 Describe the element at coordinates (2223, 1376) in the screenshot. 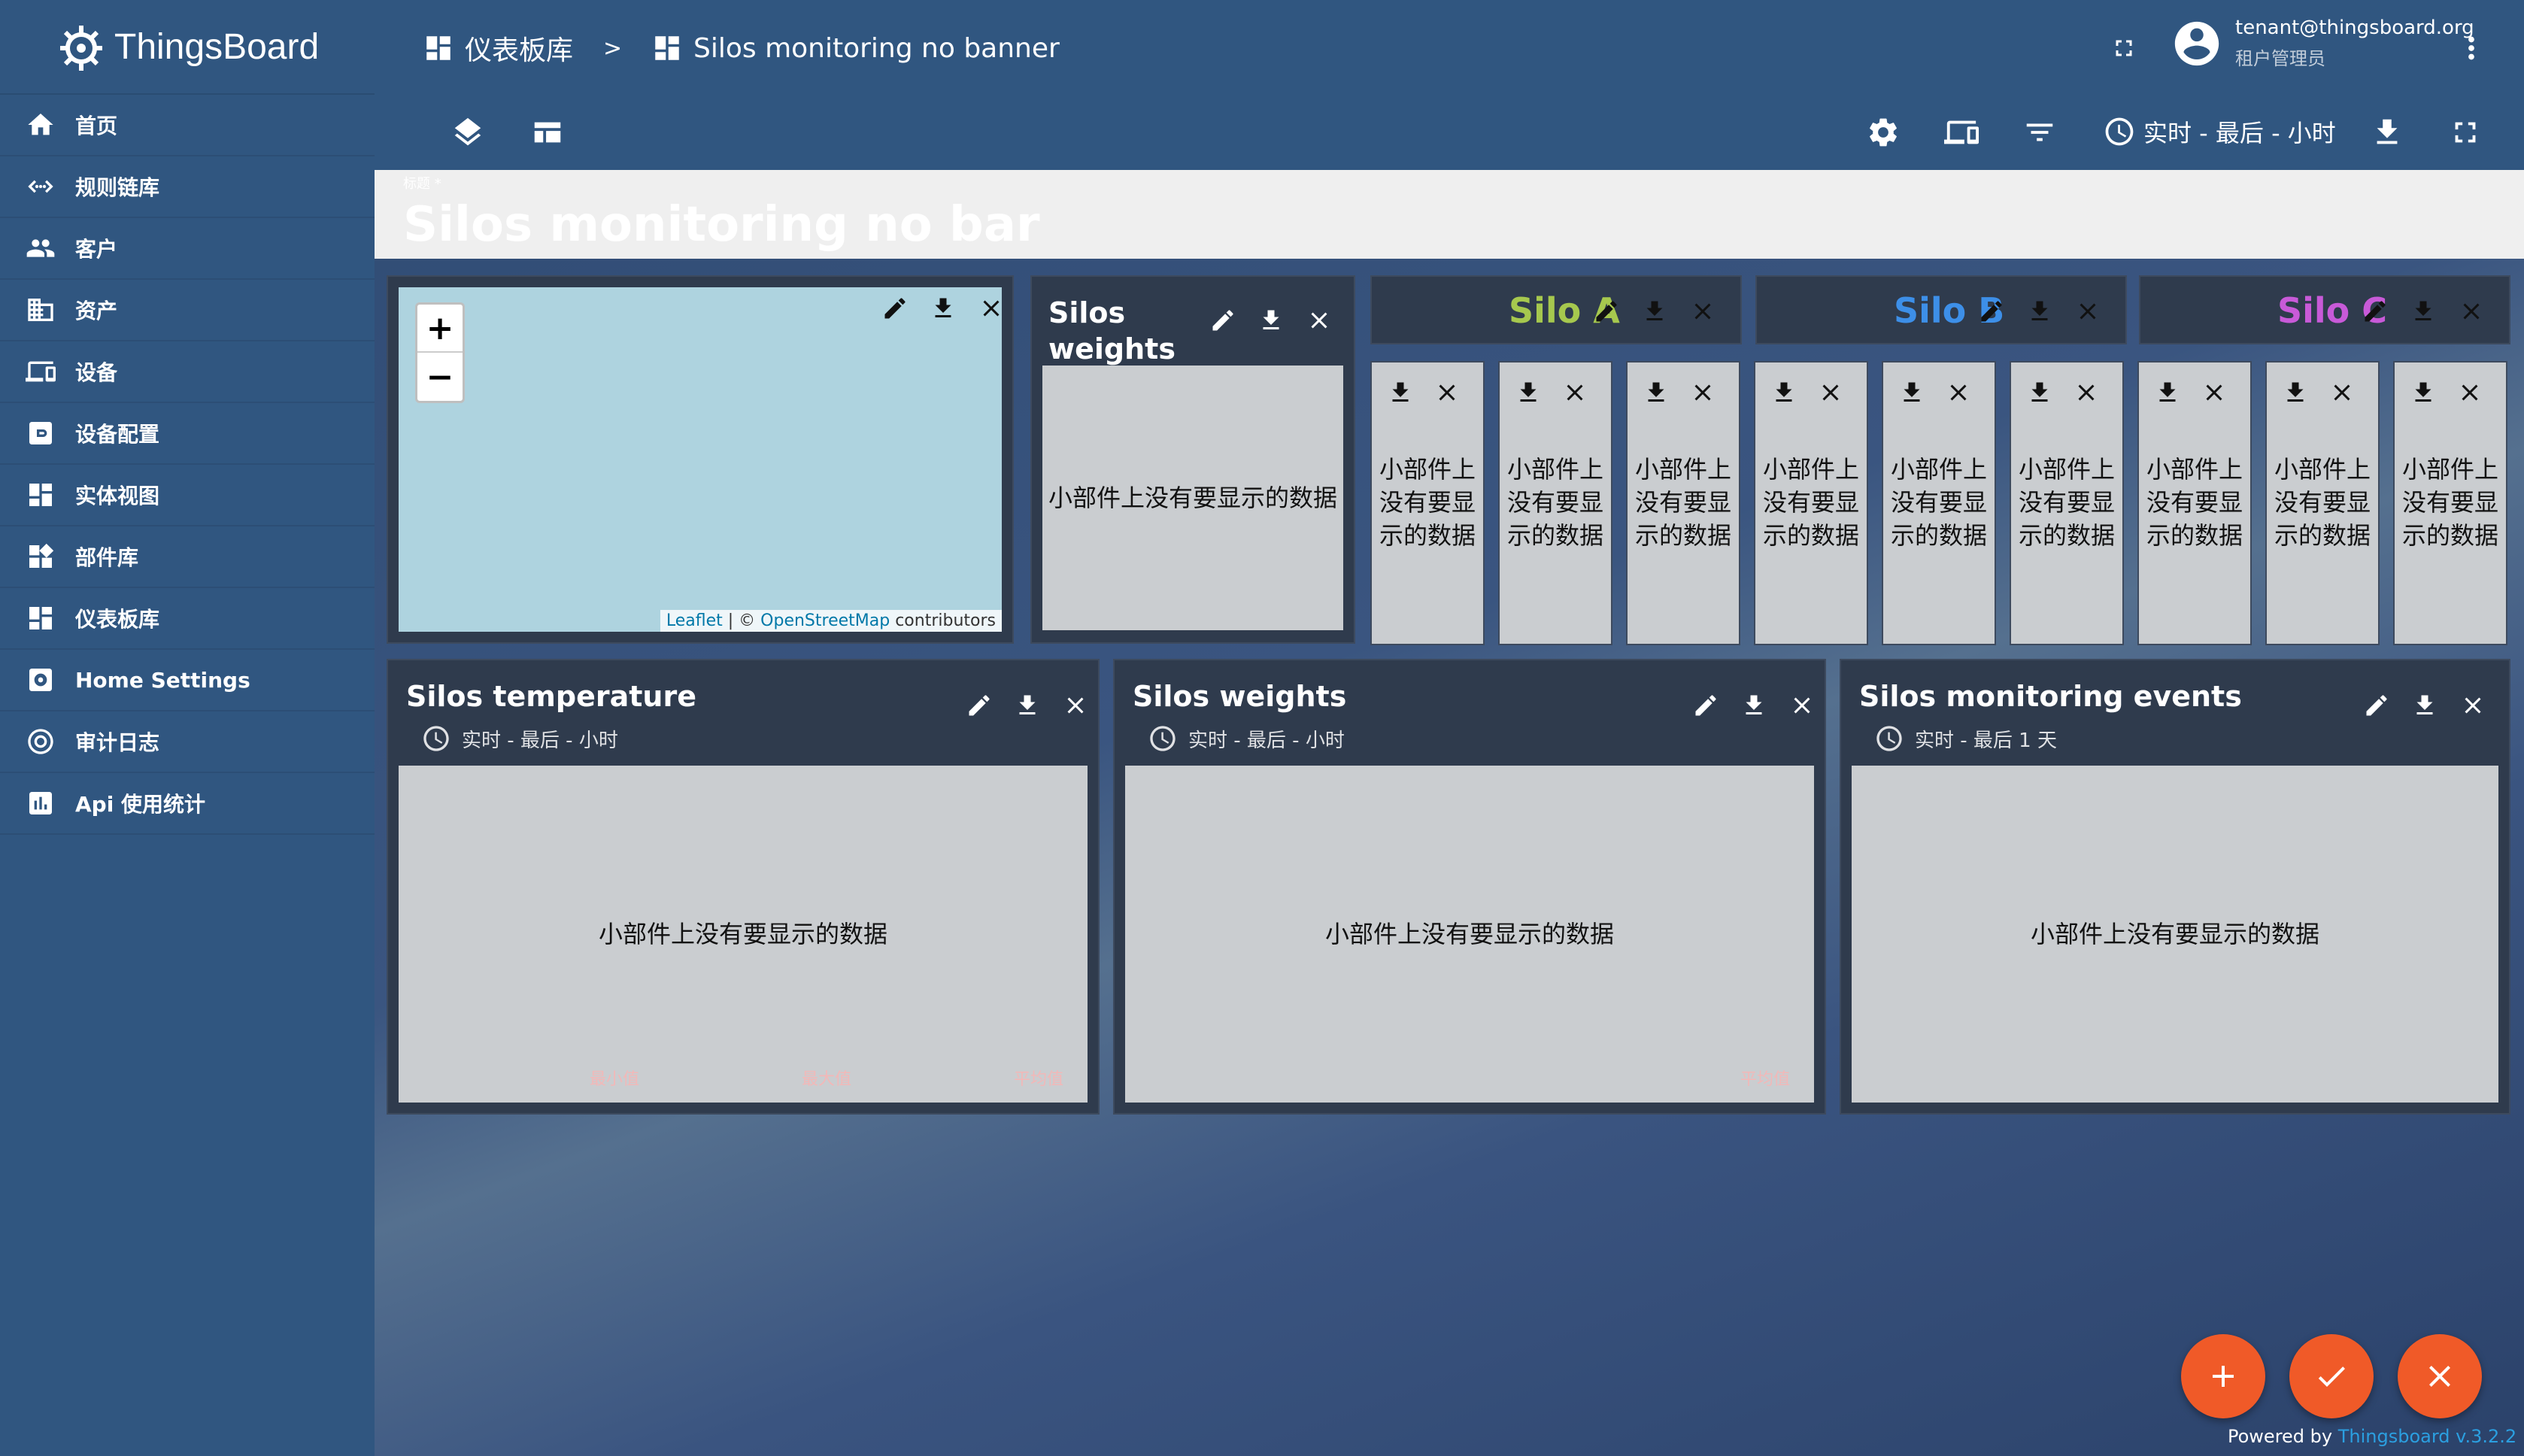

I see `add-widget-button` at that location.